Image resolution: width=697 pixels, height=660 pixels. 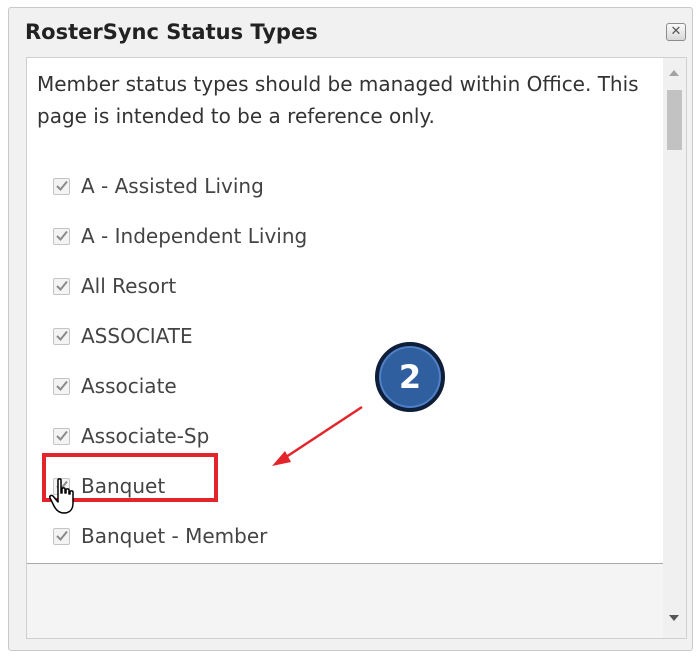 What do you see at coordinates (317, 435) in the screenshot?
I see `annotation-arrow-icon` at bounding box center [317, 435].